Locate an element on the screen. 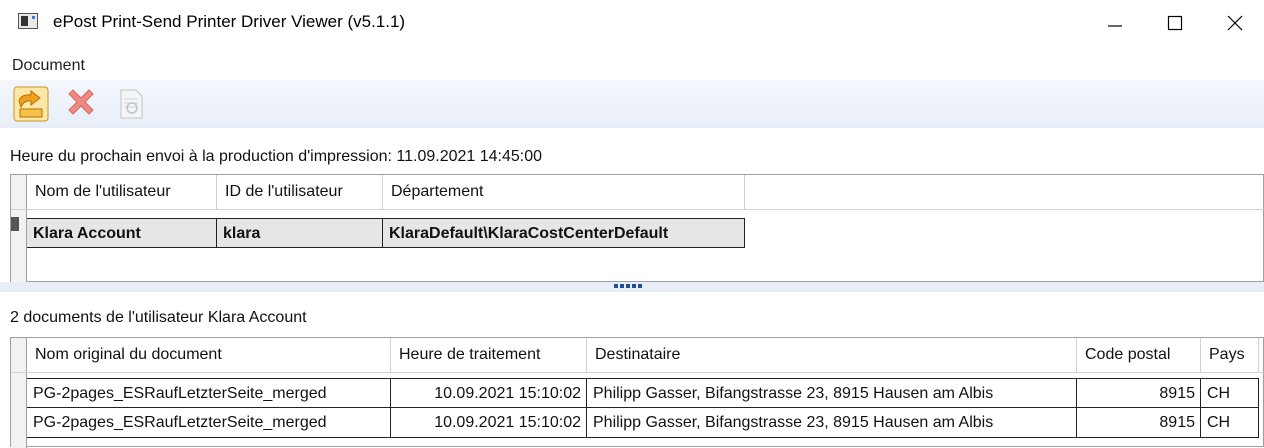 The height and width of the screenshot is (448, 1264). delete-icon is located at coordinates (81, 102).